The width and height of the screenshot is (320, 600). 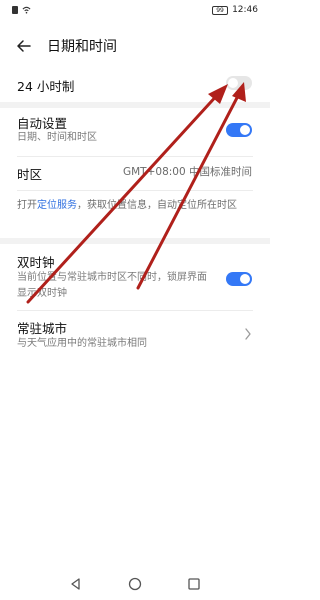 What do you see at coordinates (26, 10) in the screenshot?
I see `wifi-icon` at bounding box center [26, 10].